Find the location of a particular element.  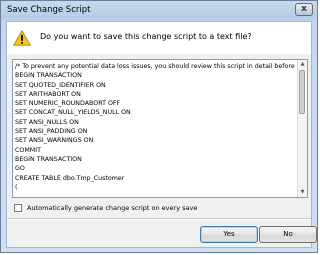

no-button: No is located at coordinates (288, 234).